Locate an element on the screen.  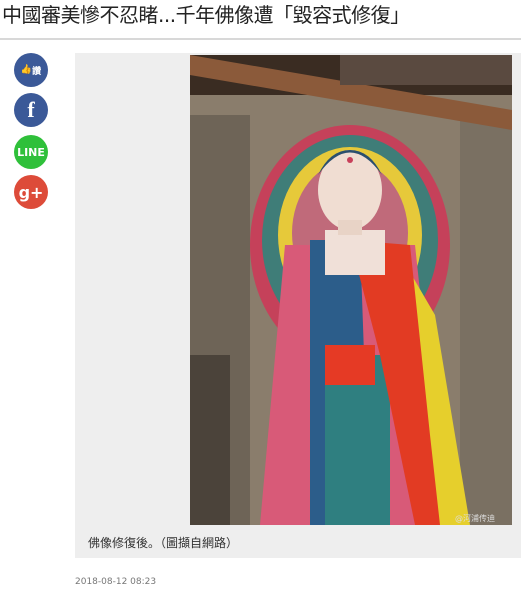
image-caption: 佛像修復後。（圖擷自網路） is located at coordinates (163, 543).